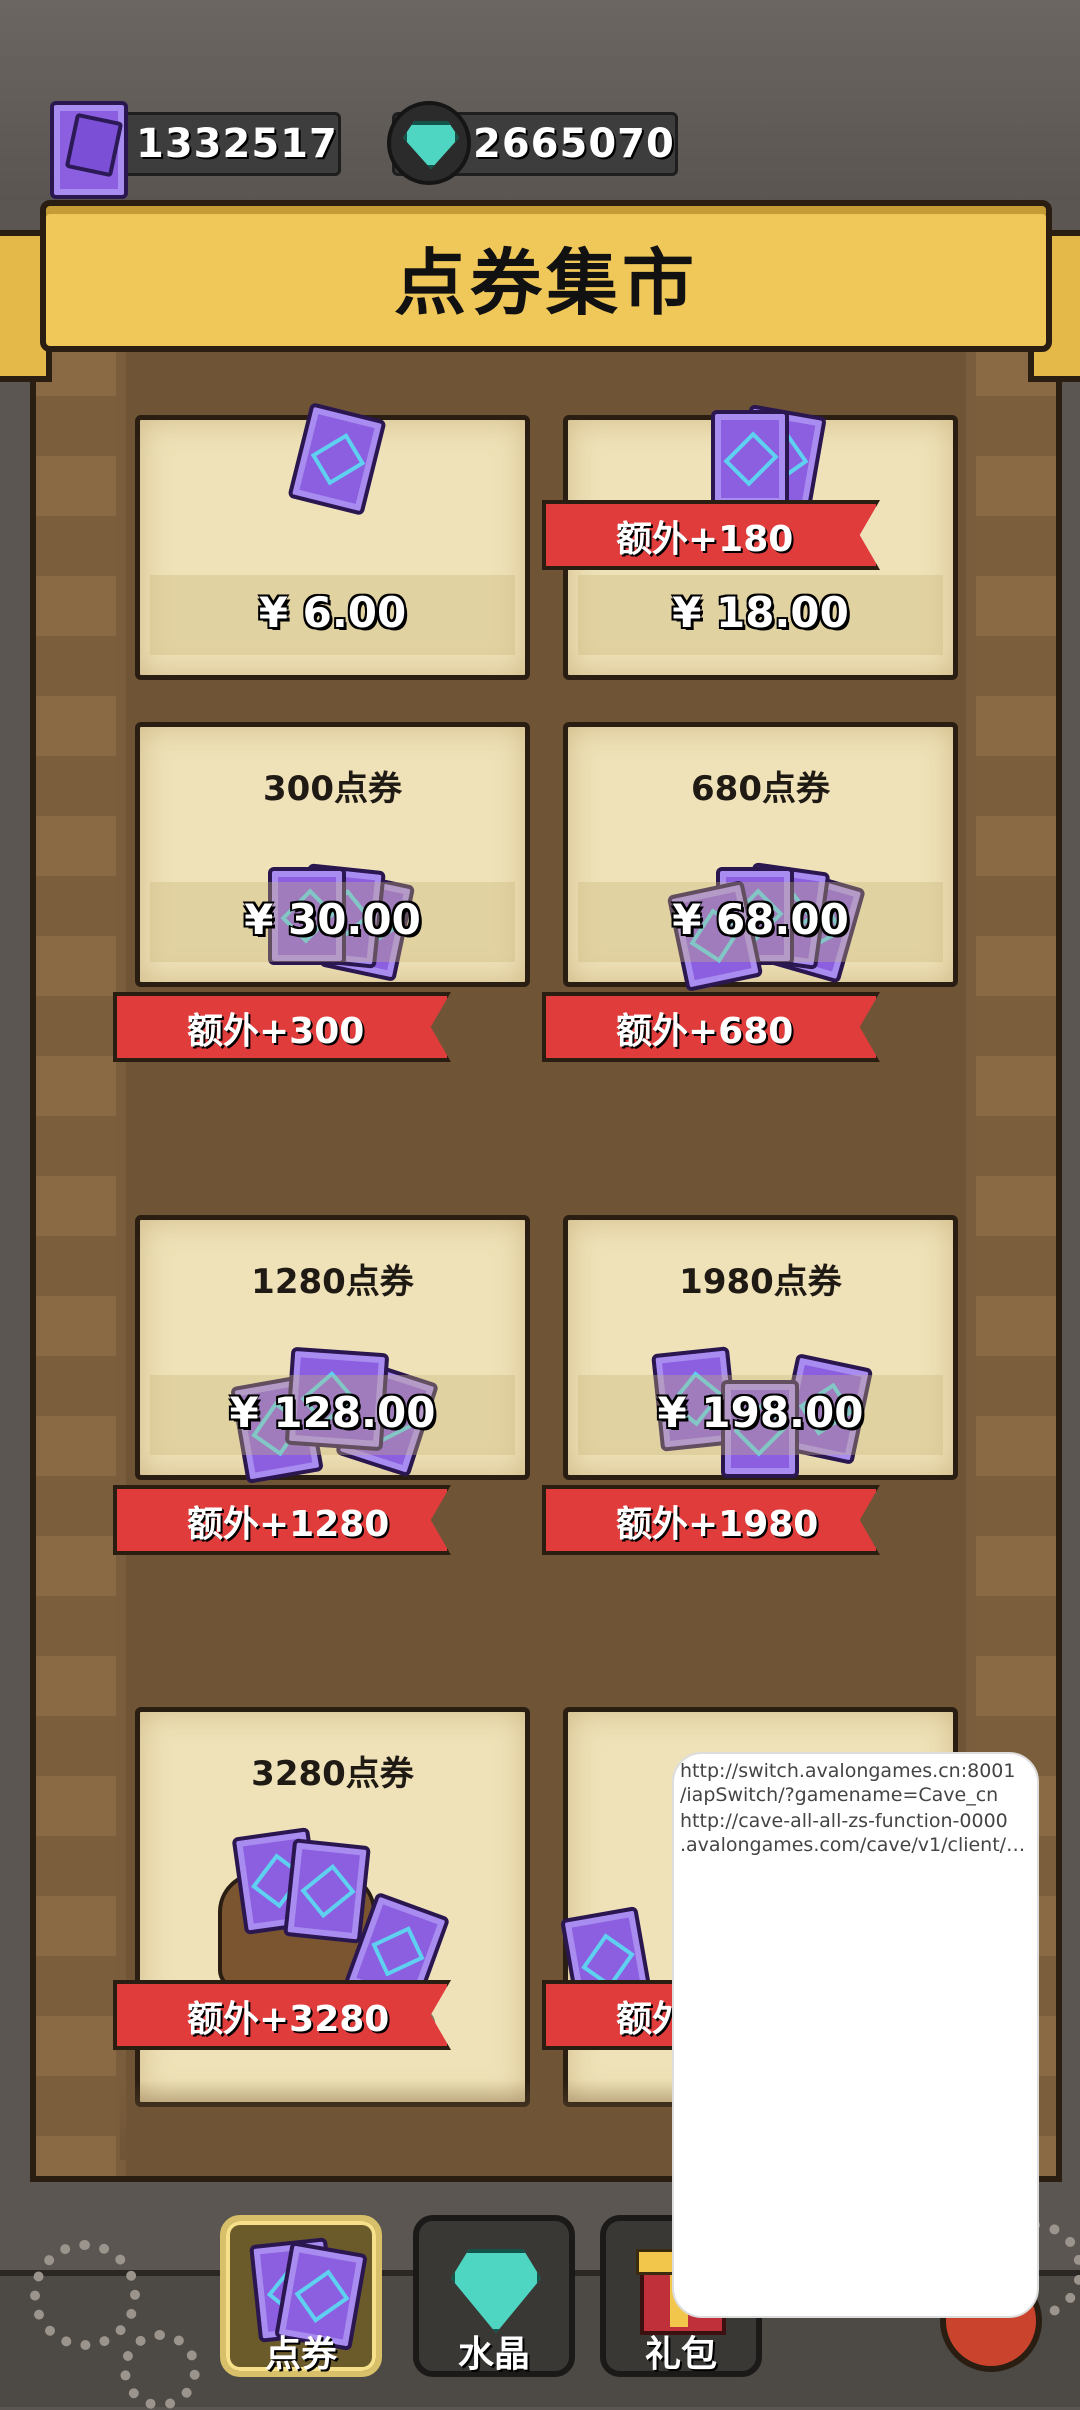 This screenshot has width=1080, height=2410. What do you see at coordinates (760, 1347) in the screenshot?
I see `product-card-1980: 1980点券 ¥ 198.00` at bounding box center [760, 1347].